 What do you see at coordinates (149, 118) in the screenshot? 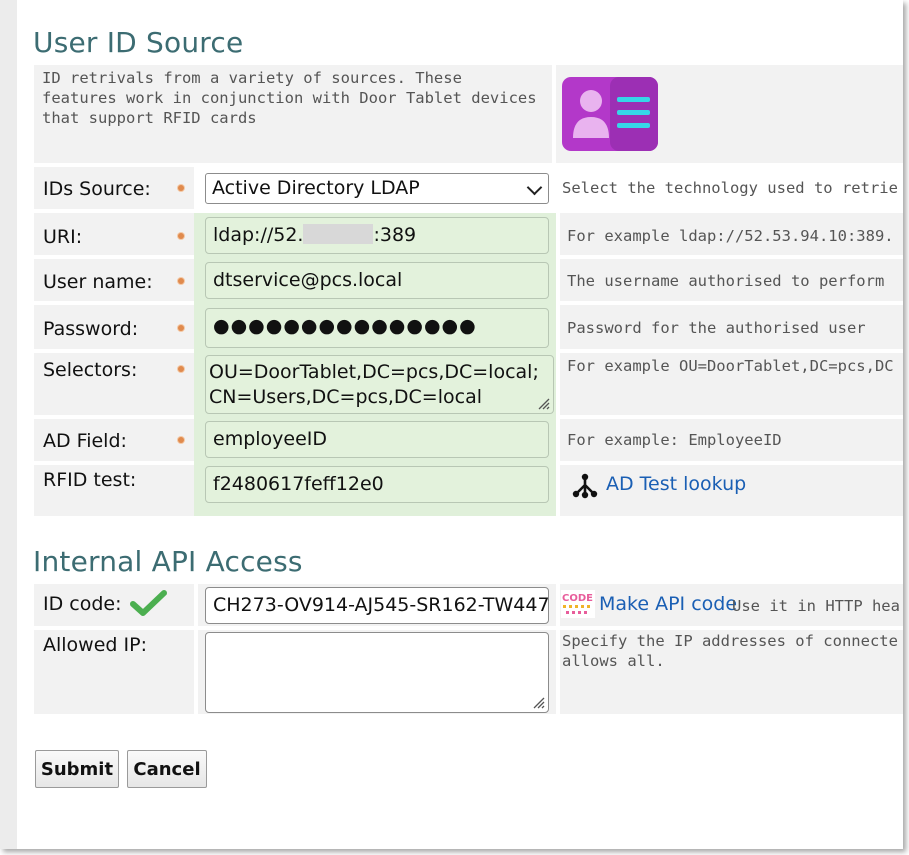
I see `description-line-3: that support RFID cards` at bounding box center [149, 118].